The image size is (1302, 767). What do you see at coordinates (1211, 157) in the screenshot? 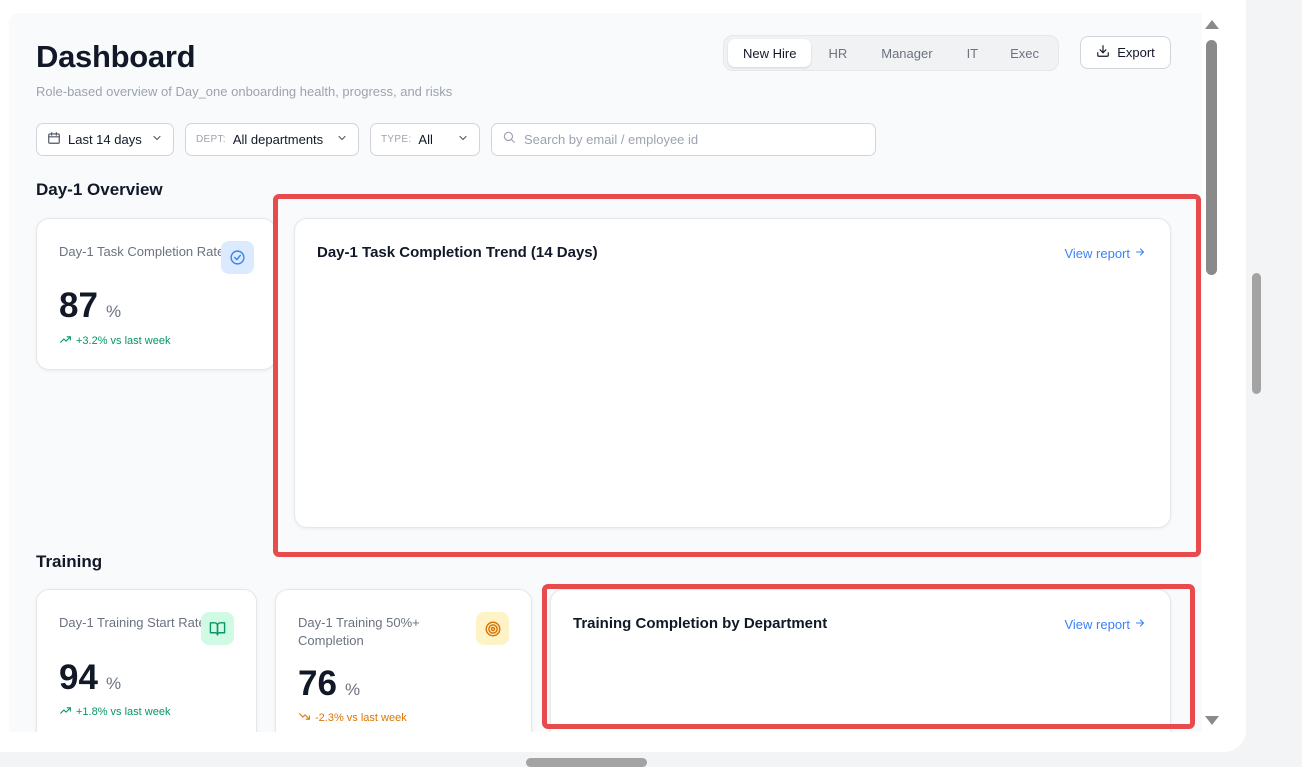
I see `vertical-scroll-thumb` at bounding box center [1211, 157].